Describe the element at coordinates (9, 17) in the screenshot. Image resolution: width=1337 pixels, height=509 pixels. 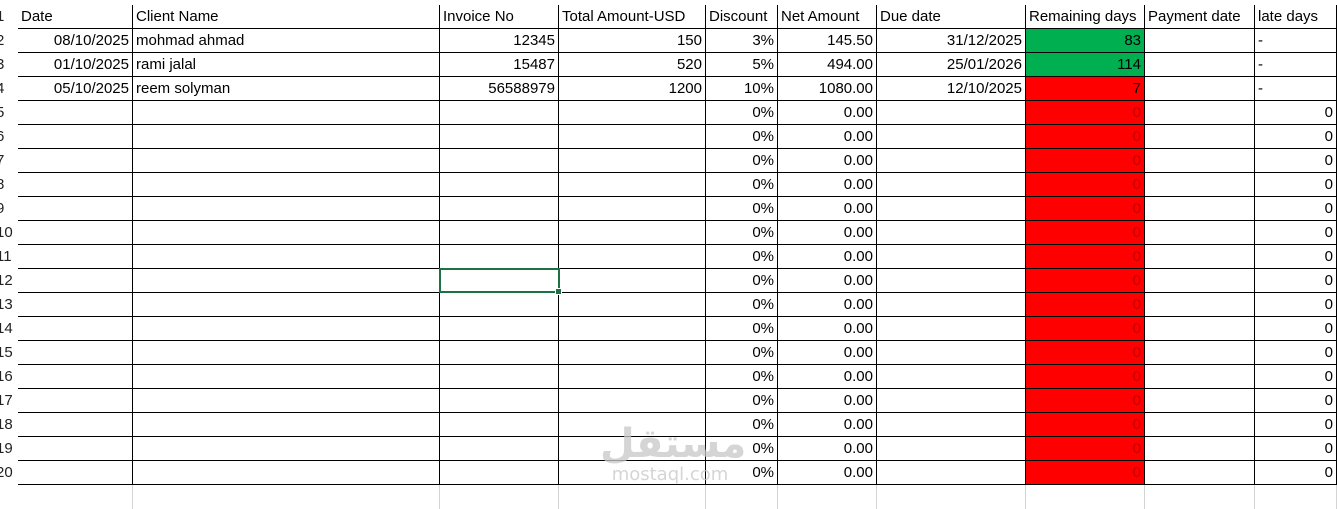
I see `row-header-1: 1` at that location.